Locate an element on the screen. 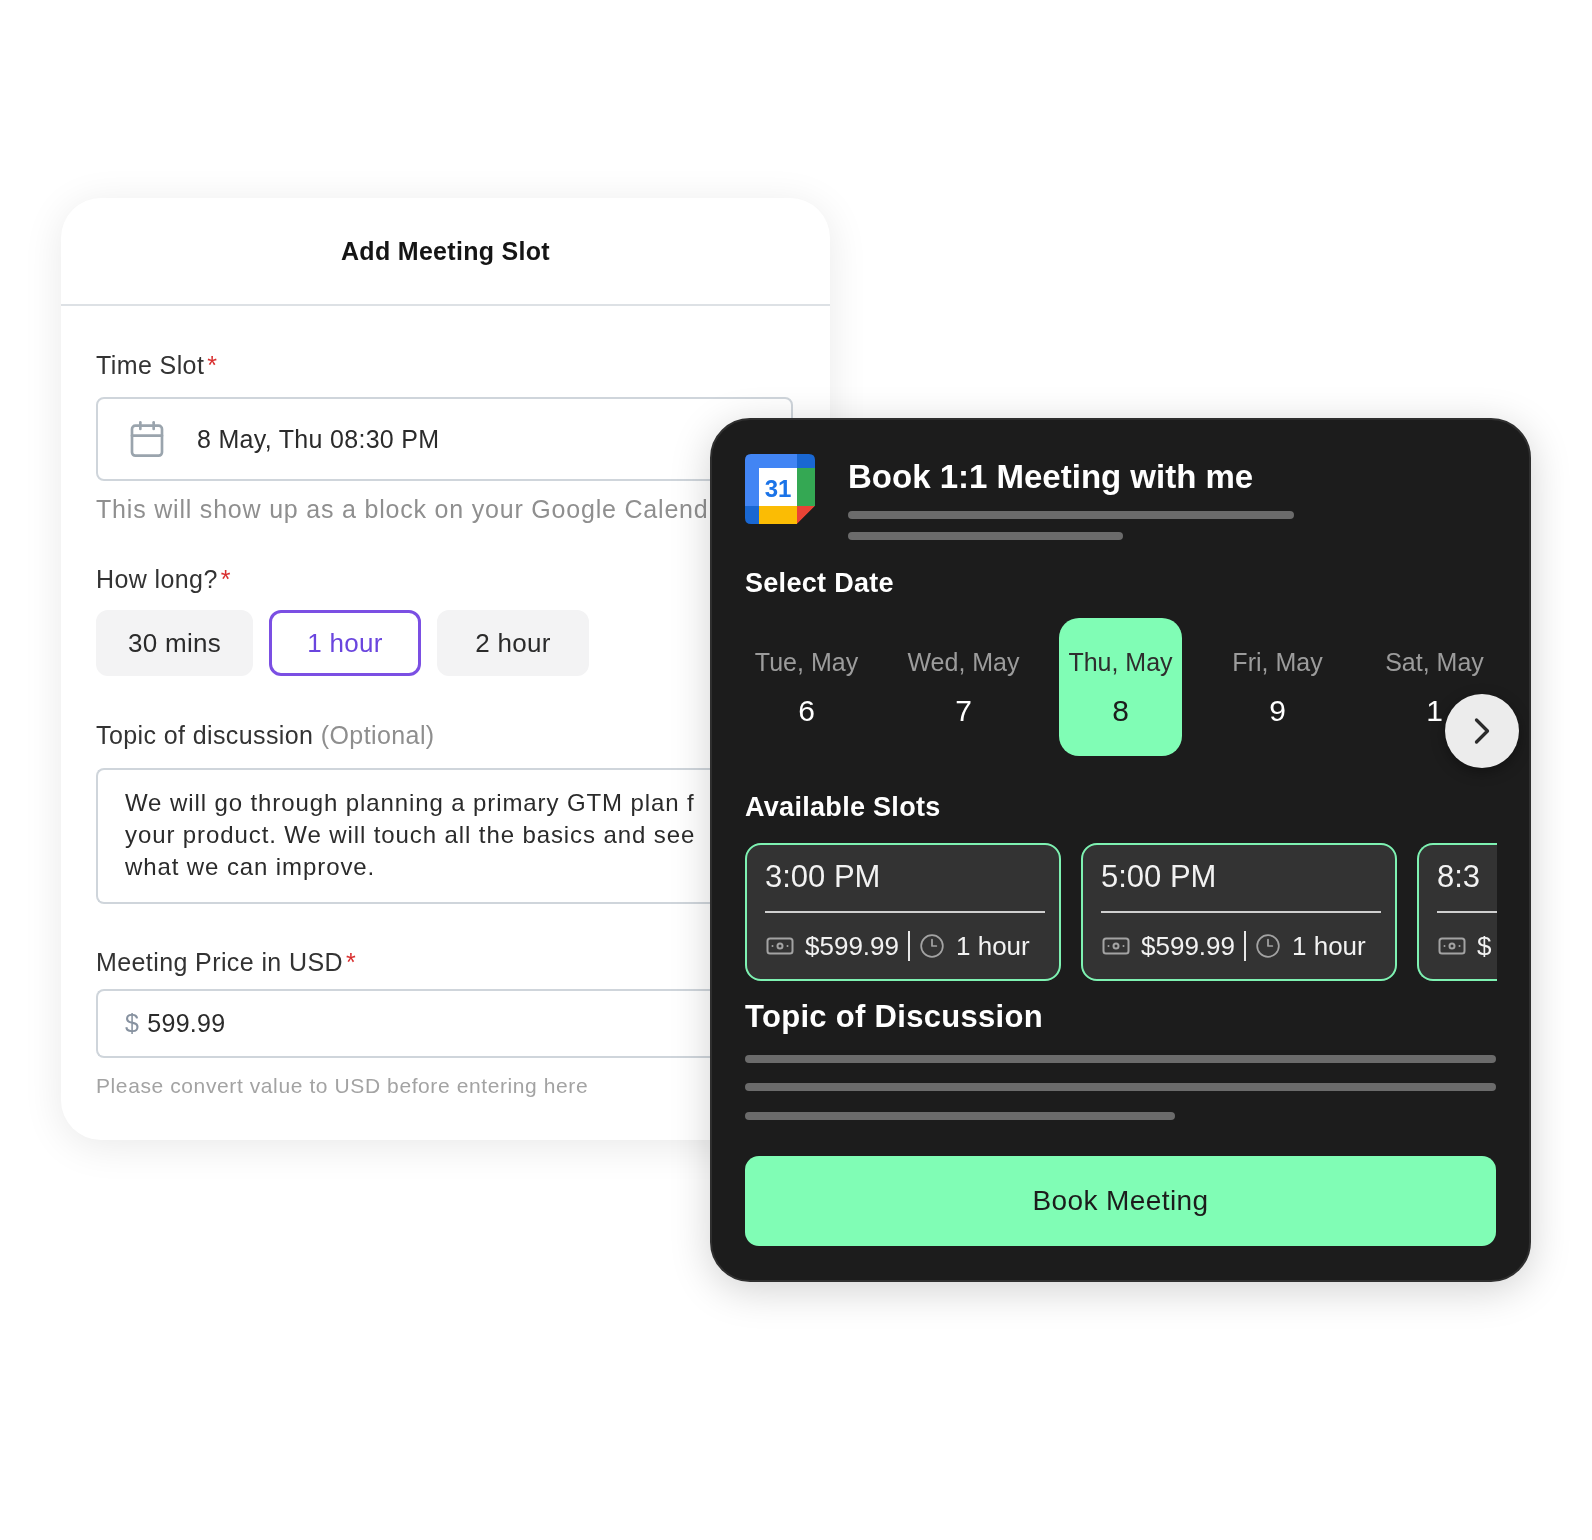 This screenshot has height=1540, width=1592. field-hint: Please convert value to USD before entering here is located at coordinates (342, 1086).